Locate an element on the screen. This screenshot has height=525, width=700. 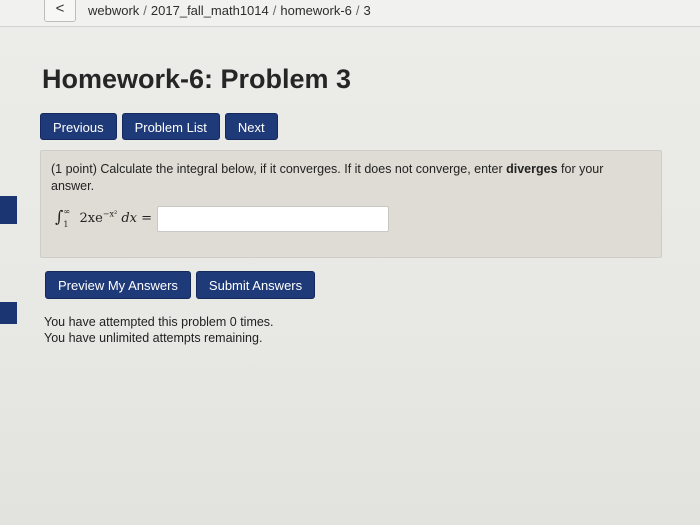
previous-button: Previous is located at coordinates (78, 126).